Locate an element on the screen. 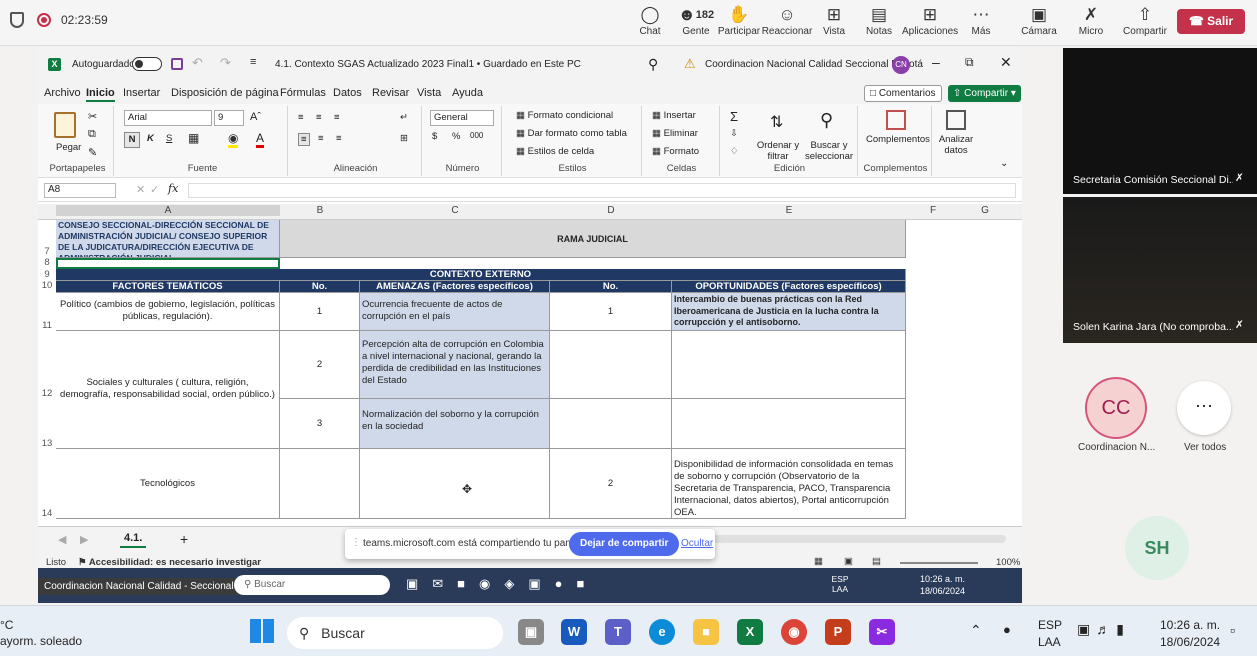  amenazas-header: AMENAZAS (Factores específicos) is located at coordinates (455, 287).